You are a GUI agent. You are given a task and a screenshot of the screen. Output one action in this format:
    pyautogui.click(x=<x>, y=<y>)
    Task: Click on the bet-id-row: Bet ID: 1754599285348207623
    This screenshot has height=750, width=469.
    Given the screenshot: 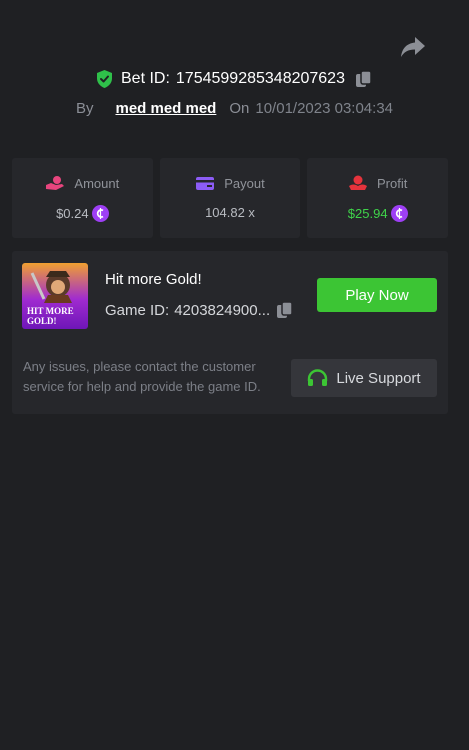 What is the action you would take?
    pyautogui.click(x=234, y=79)
    